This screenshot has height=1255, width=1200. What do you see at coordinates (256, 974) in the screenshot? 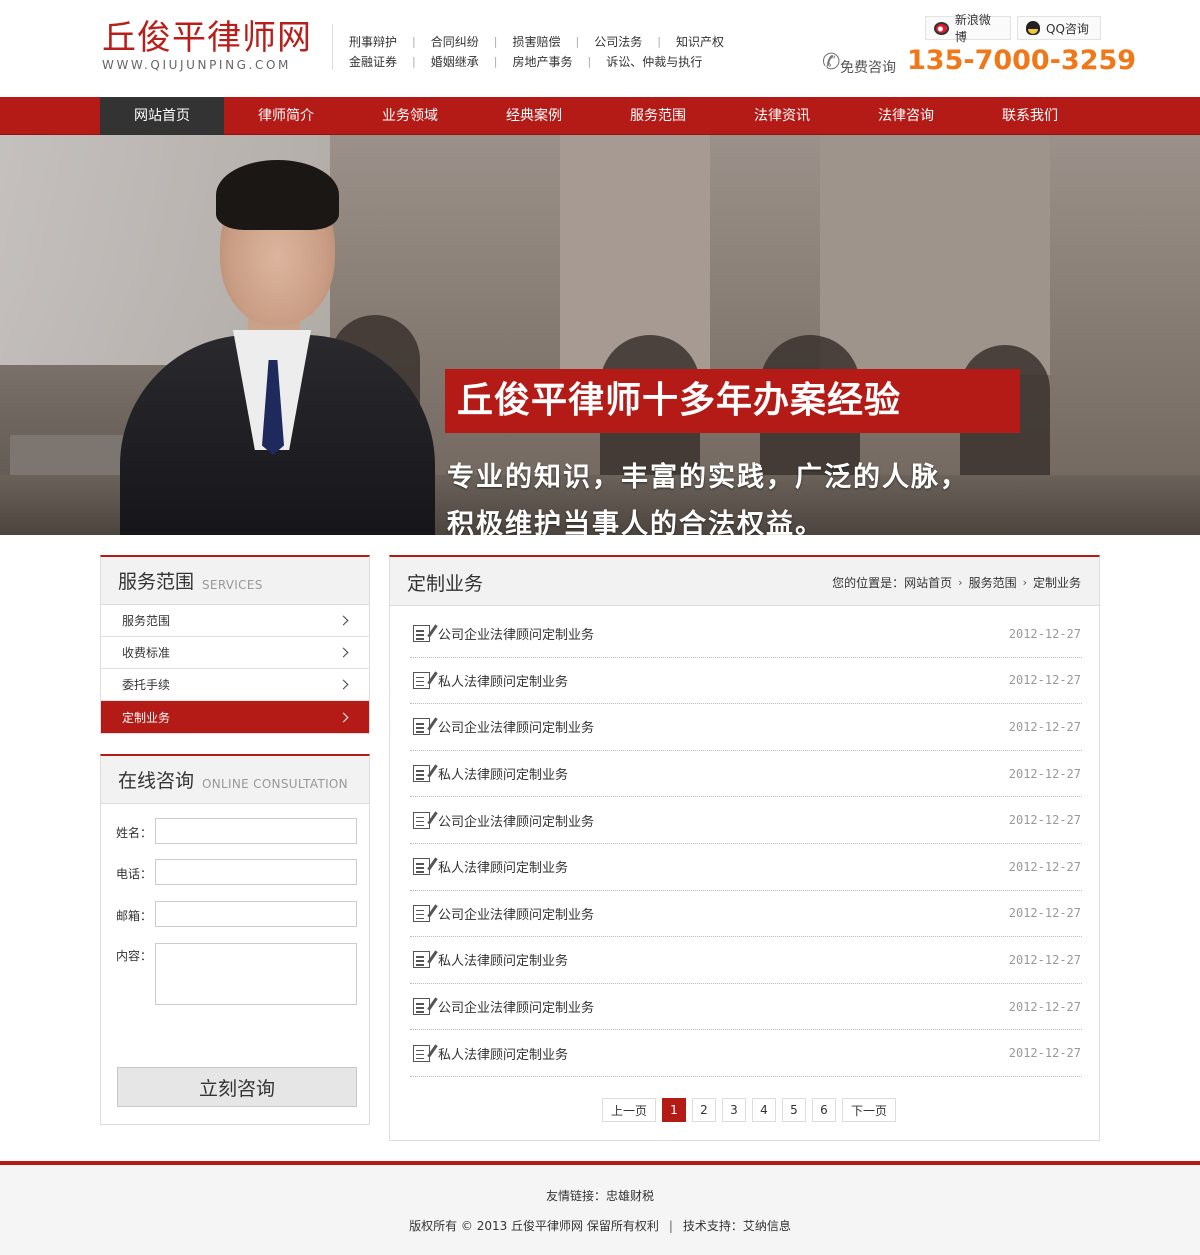
I see `content-field` at bounding box center [256, 974].